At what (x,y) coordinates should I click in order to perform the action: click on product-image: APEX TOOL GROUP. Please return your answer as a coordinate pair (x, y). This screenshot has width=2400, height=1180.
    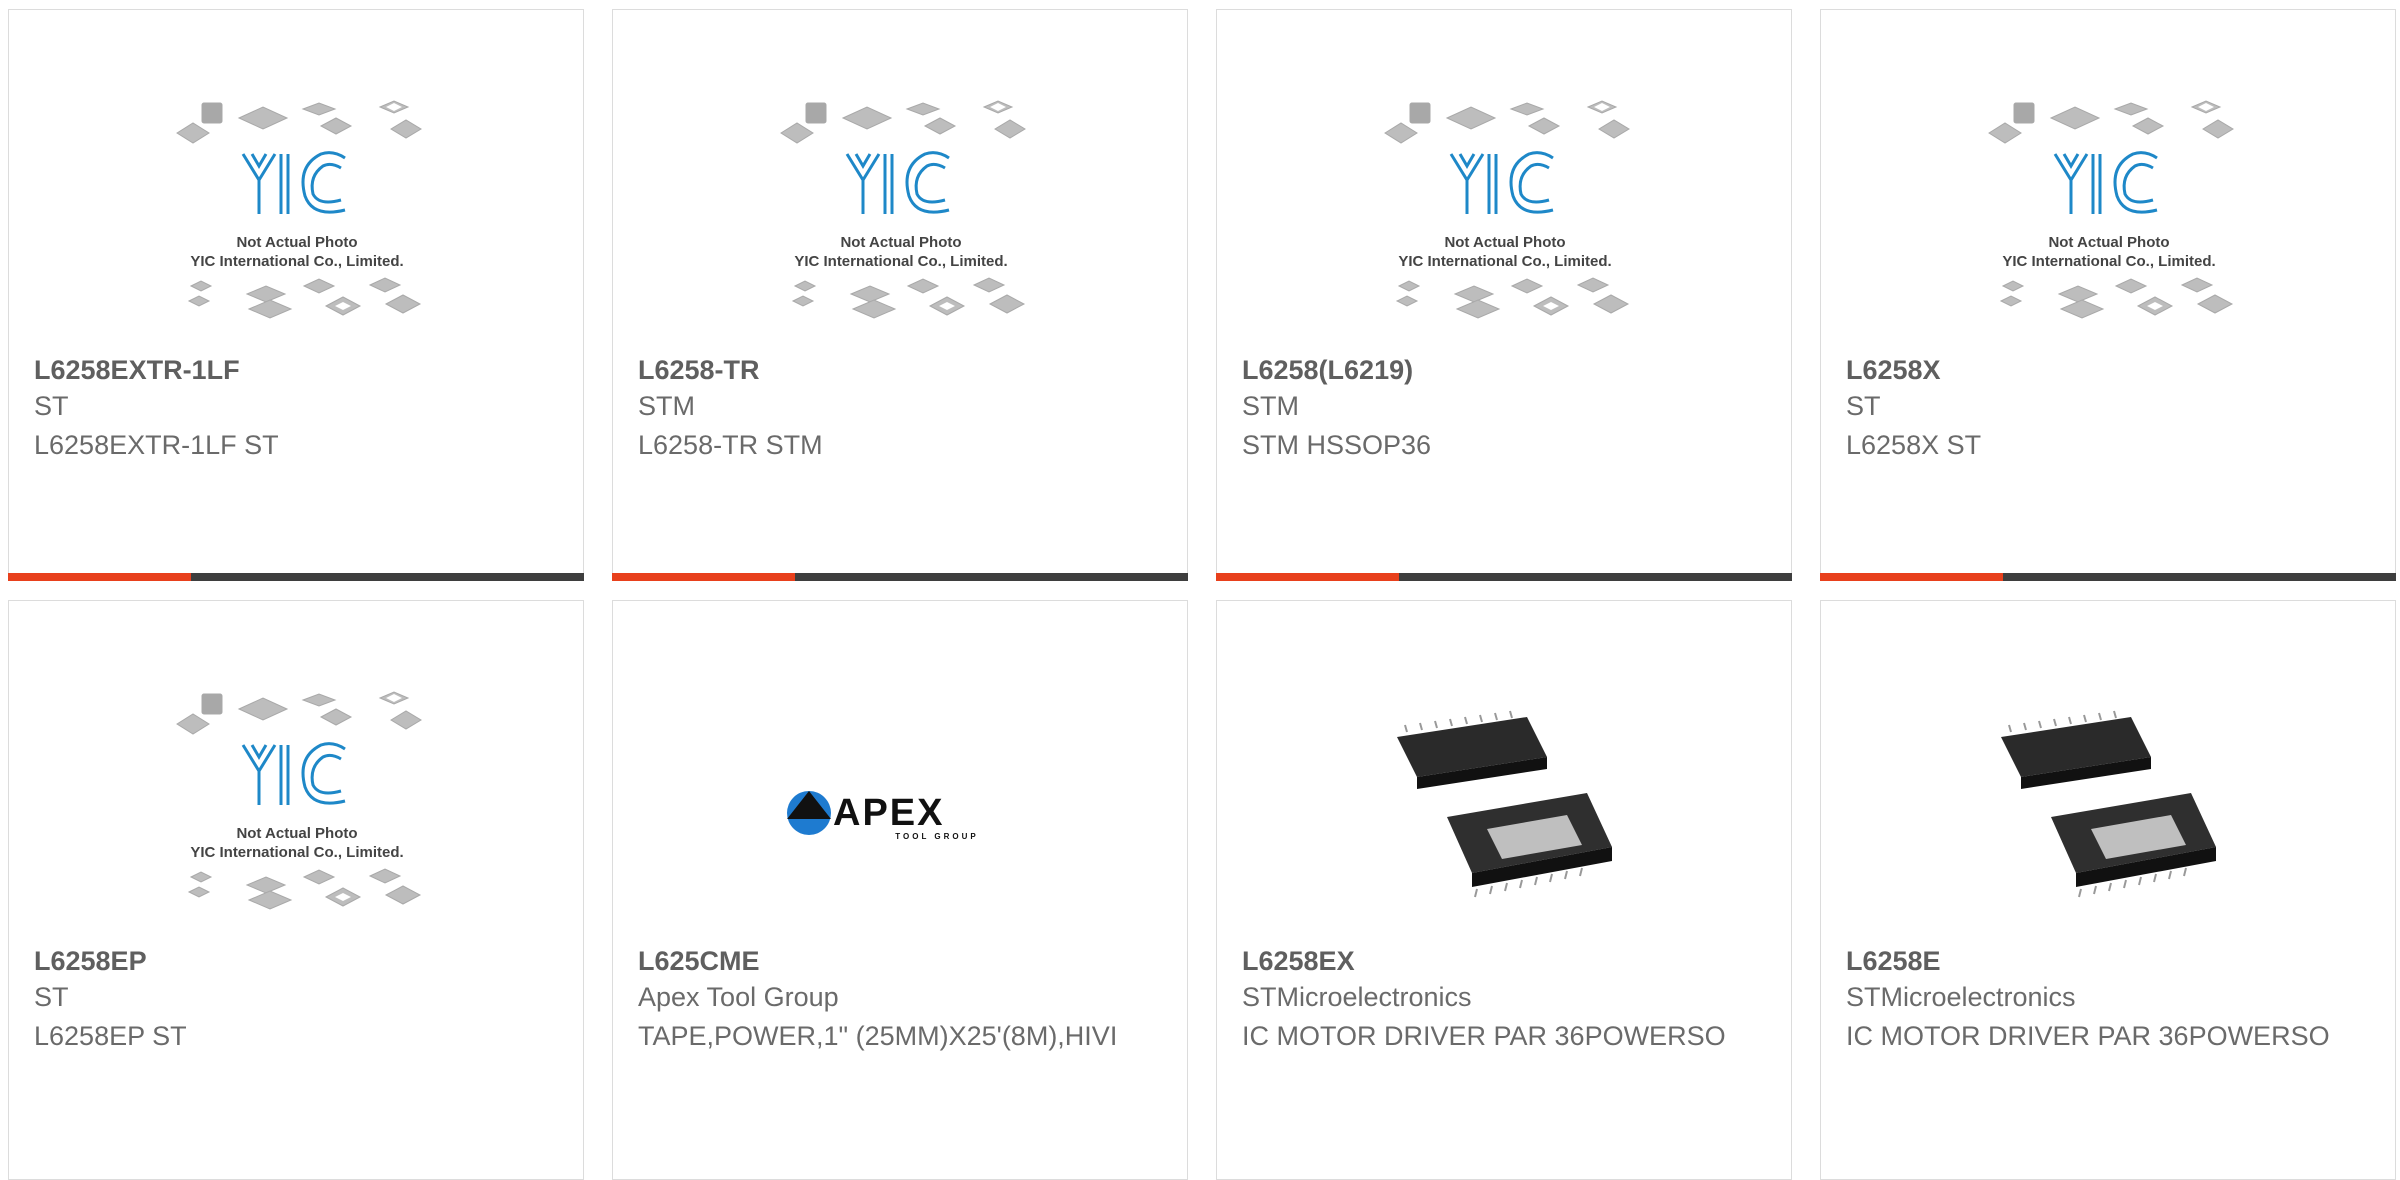
    Looking at the image, I should click on (901, 814).